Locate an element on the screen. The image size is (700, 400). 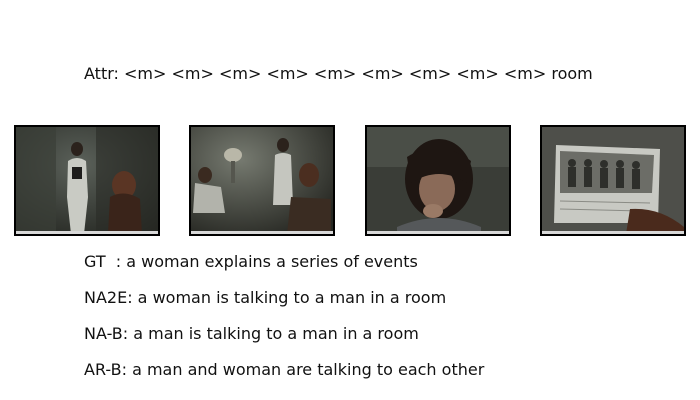
video-frame-woman-standing-icon is located at coordinates (87, 180).